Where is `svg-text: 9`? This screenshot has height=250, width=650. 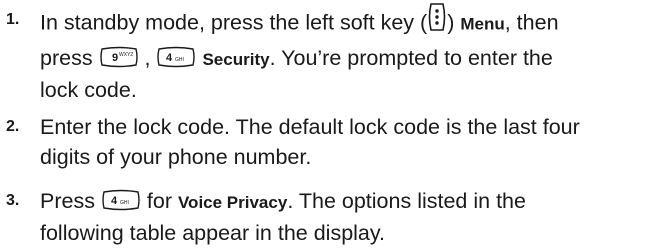 svg-text: 9 is located at coordinates (115, 58).